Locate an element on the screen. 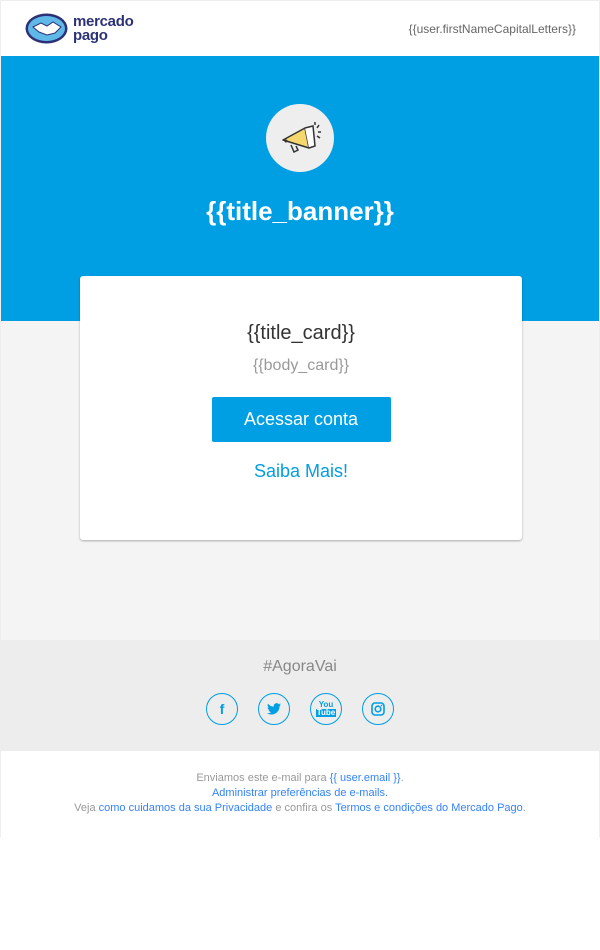  user-name: {{user.firstNameCapitalLetters}} is located at coordinates (492, 29).